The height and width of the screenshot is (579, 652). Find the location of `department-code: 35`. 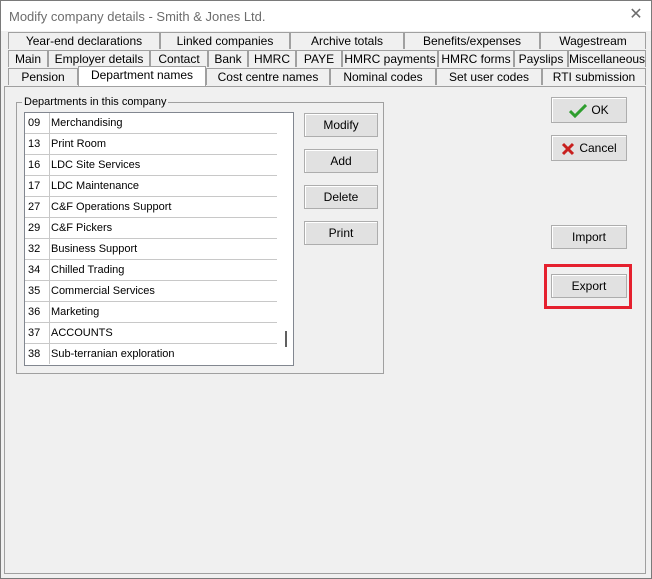

department-code: 35 is located at coordinates (34, 291).